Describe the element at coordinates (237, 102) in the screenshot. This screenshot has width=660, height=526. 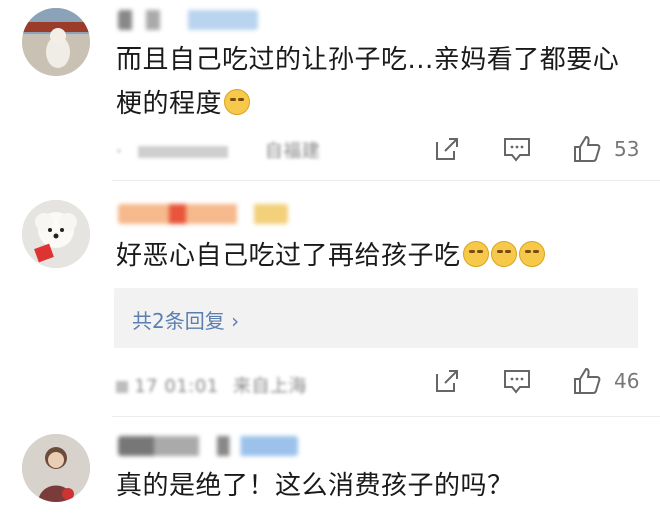
I see `sweat-emoji-icon` at that location.